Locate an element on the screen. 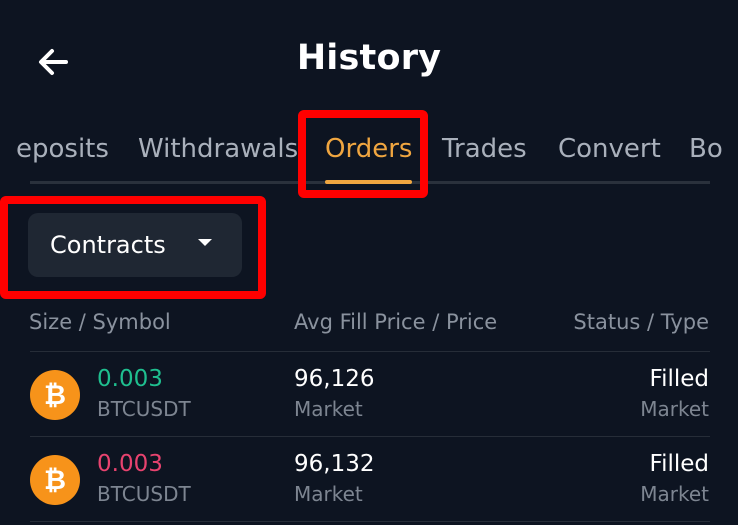 The width and height of the screenshot is (738, 525). page-title: History is located at coordinates (369, 58).